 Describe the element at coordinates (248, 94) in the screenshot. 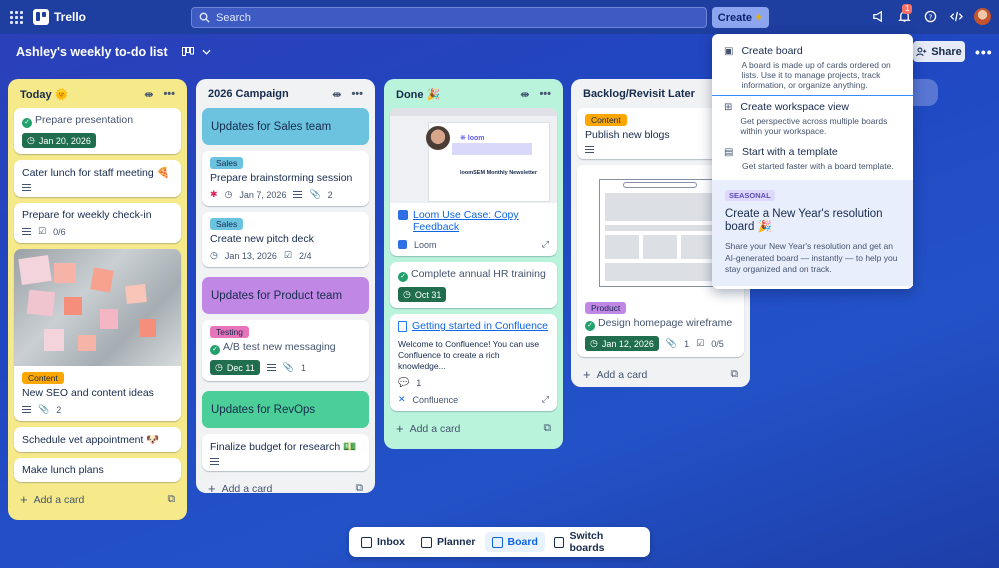

I see `list-title: 2026 Campaign` at that location.